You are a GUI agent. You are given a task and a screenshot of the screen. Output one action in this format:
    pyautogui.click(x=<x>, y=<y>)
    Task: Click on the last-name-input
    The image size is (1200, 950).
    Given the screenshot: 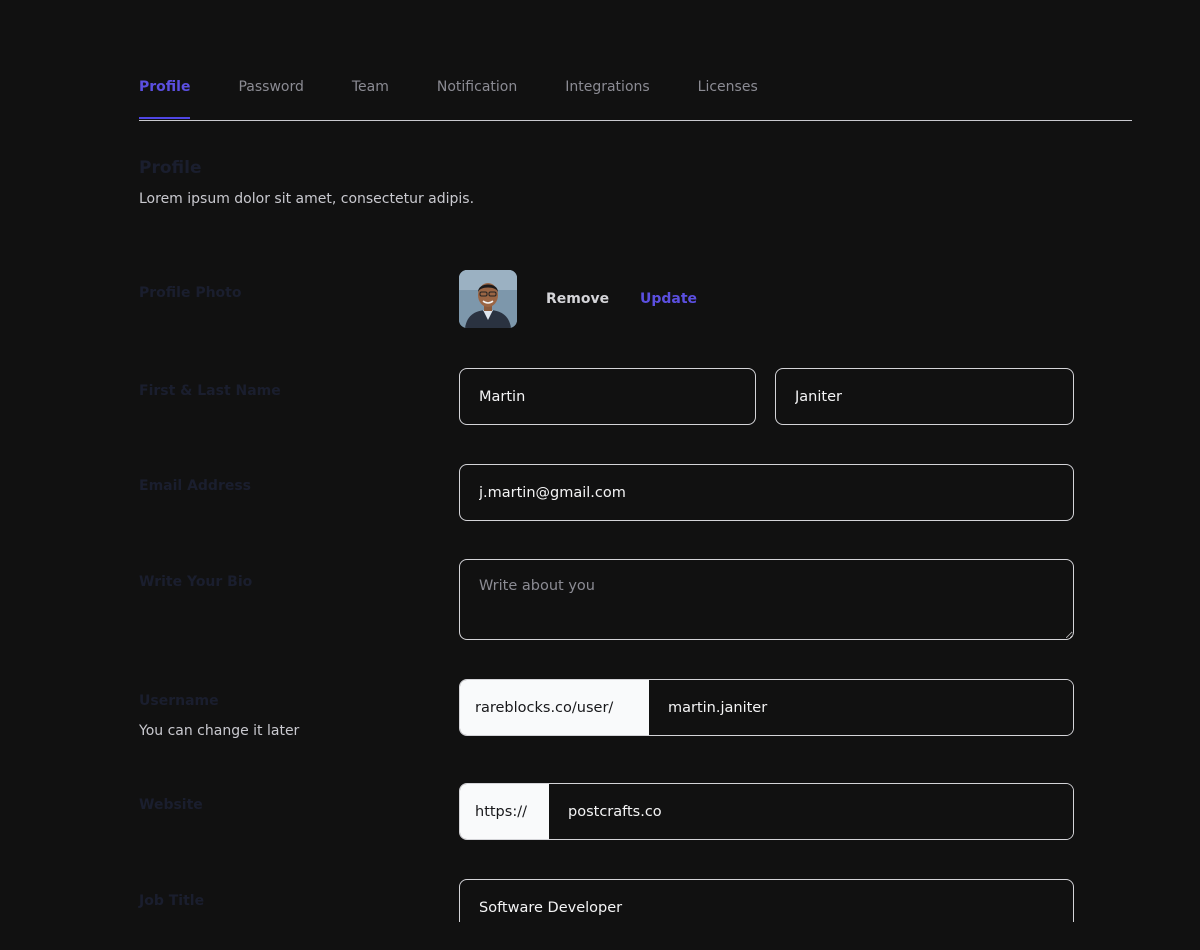 What is the action you would take?
    pyautogui.click(x=924, y=396)
    